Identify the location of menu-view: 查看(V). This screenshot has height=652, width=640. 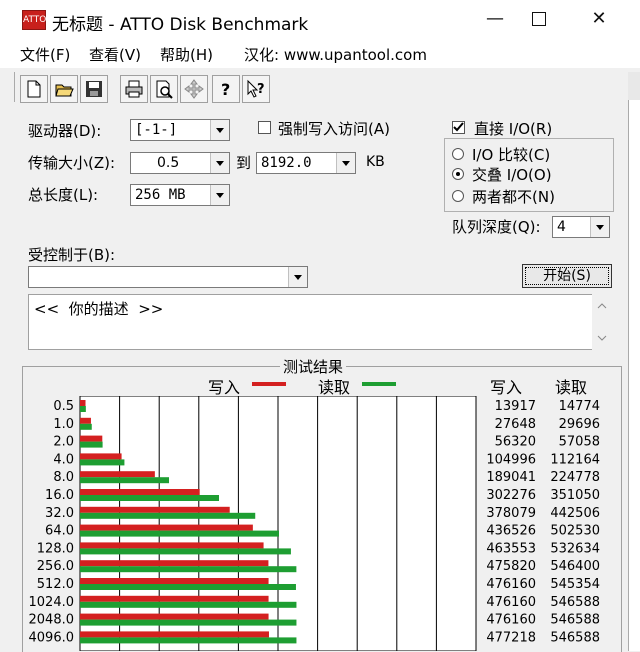
(115, 54).